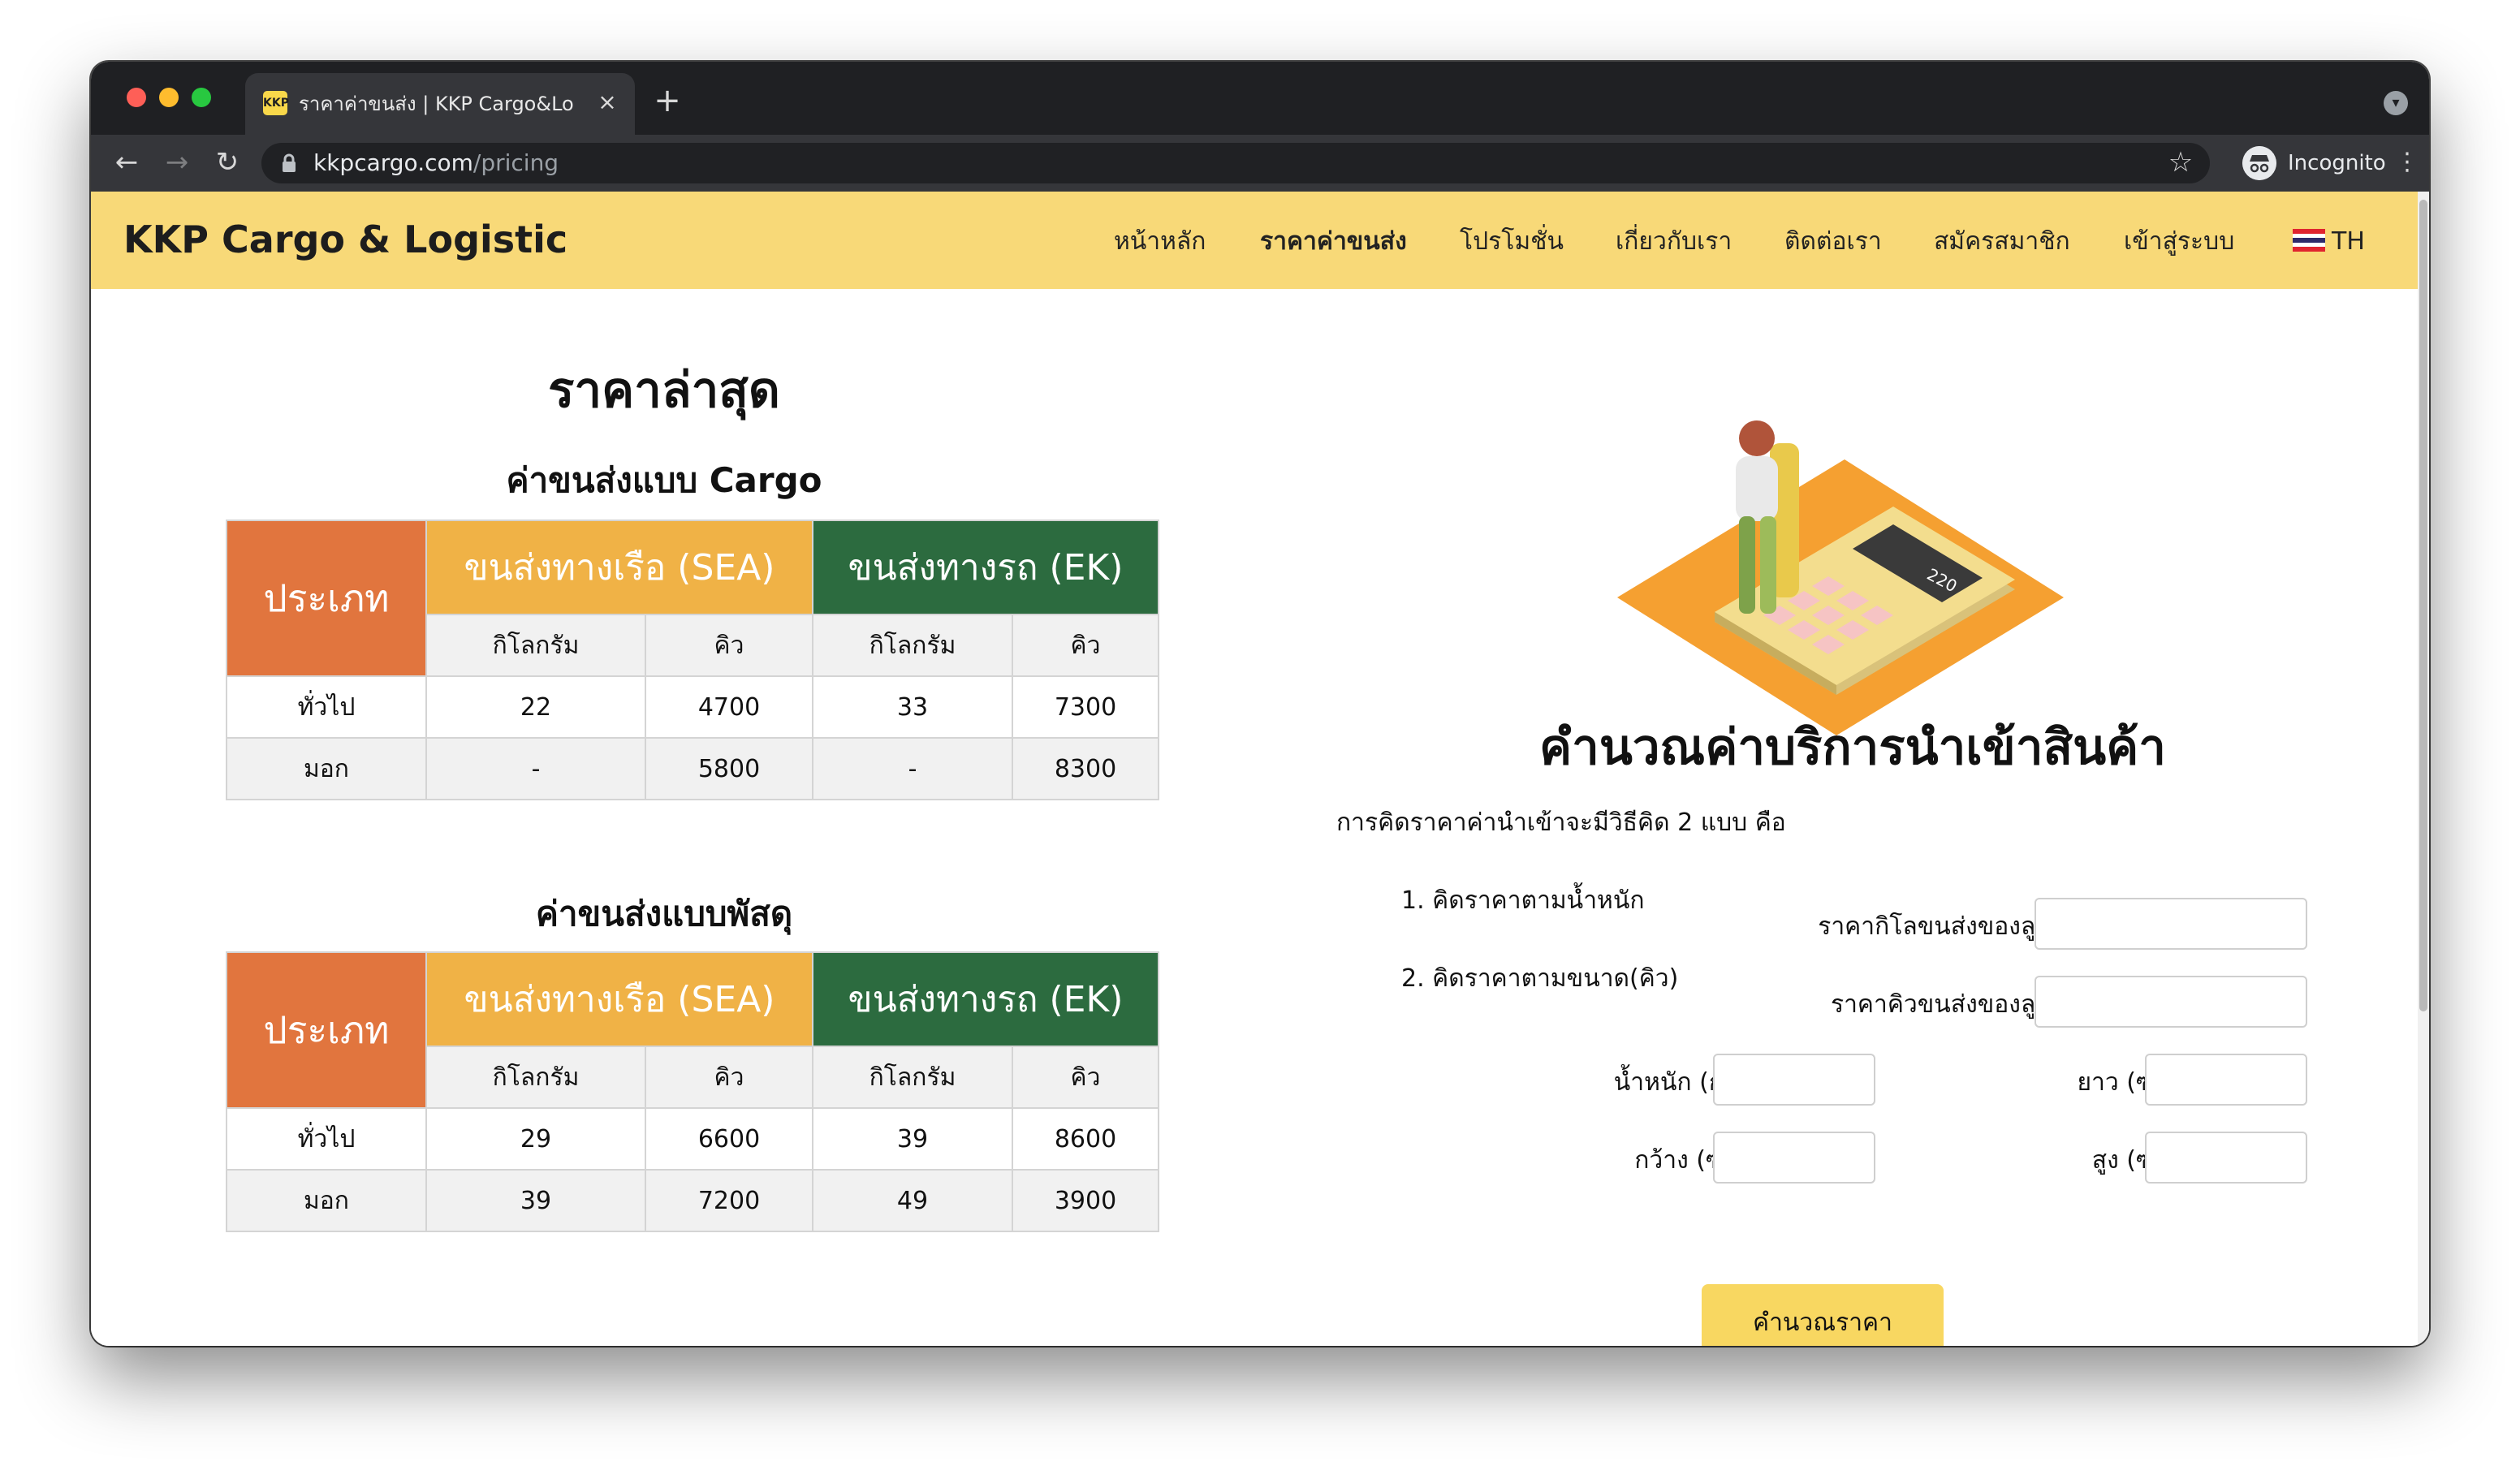  Describe the element at coordinates (729, 768) in the screenshot. I see `sea-cbm-price: 5800` at that location.